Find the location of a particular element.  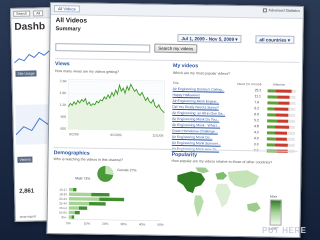

my-videos-title: My videos is located at coordinates (185, 66).